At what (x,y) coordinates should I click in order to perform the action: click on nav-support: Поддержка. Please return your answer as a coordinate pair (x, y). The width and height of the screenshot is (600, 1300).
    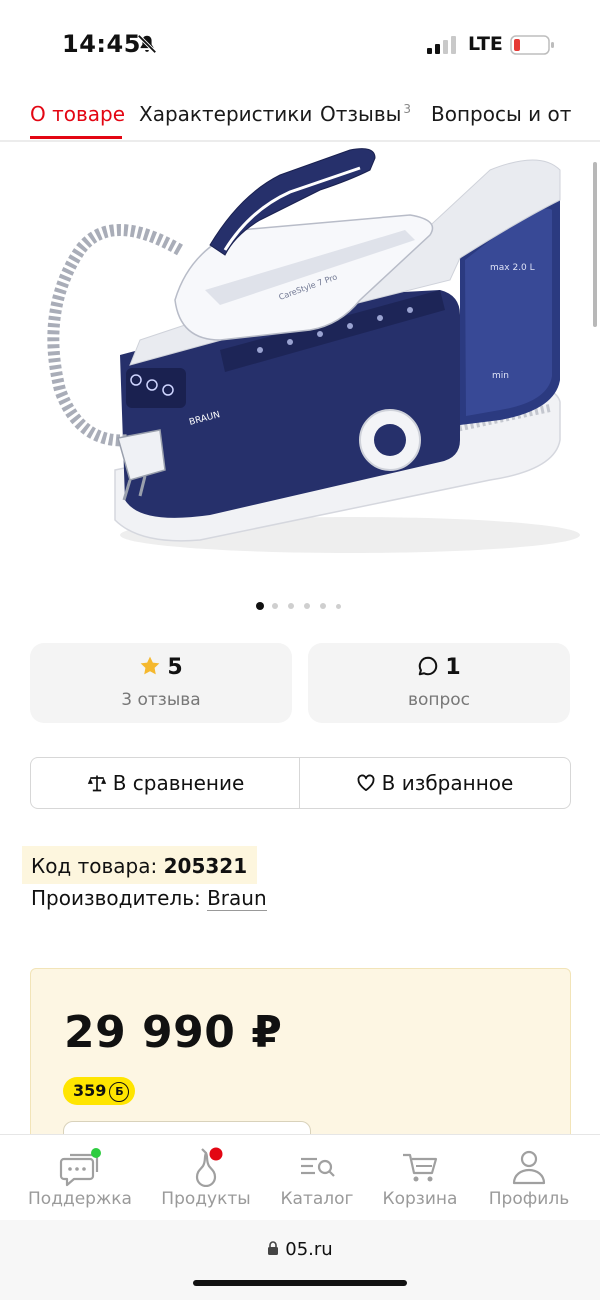
    Looking at the image, I should click on (80, 1178).